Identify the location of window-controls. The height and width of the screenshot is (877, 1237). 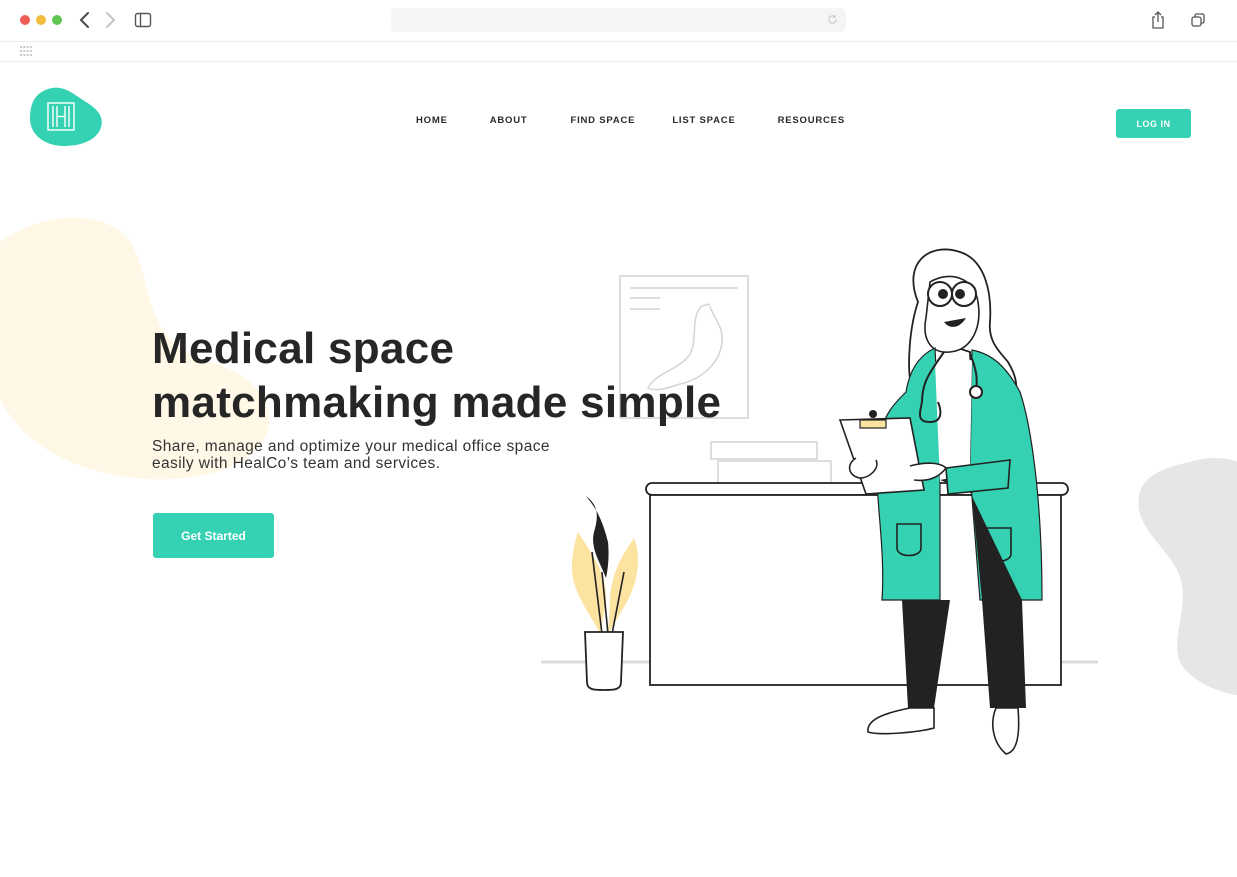
(41, 20).